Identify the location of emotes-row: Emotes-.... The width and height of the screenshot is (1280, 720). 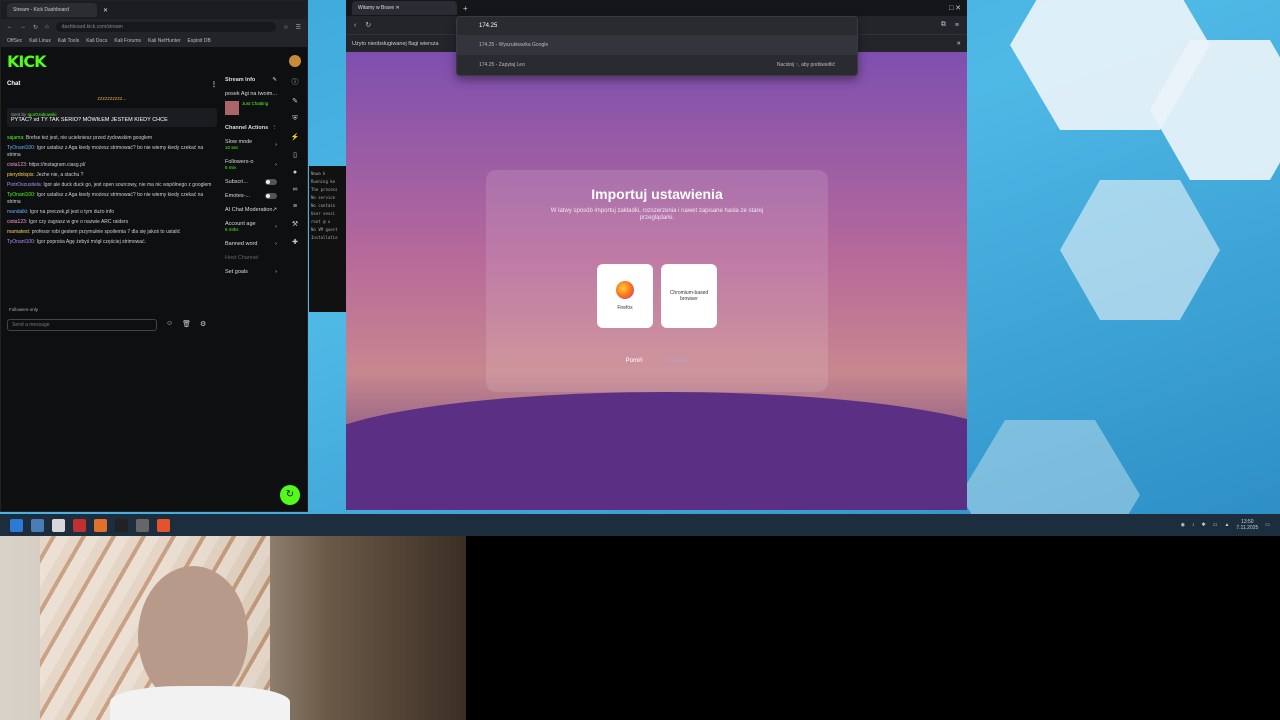
(252, 196).